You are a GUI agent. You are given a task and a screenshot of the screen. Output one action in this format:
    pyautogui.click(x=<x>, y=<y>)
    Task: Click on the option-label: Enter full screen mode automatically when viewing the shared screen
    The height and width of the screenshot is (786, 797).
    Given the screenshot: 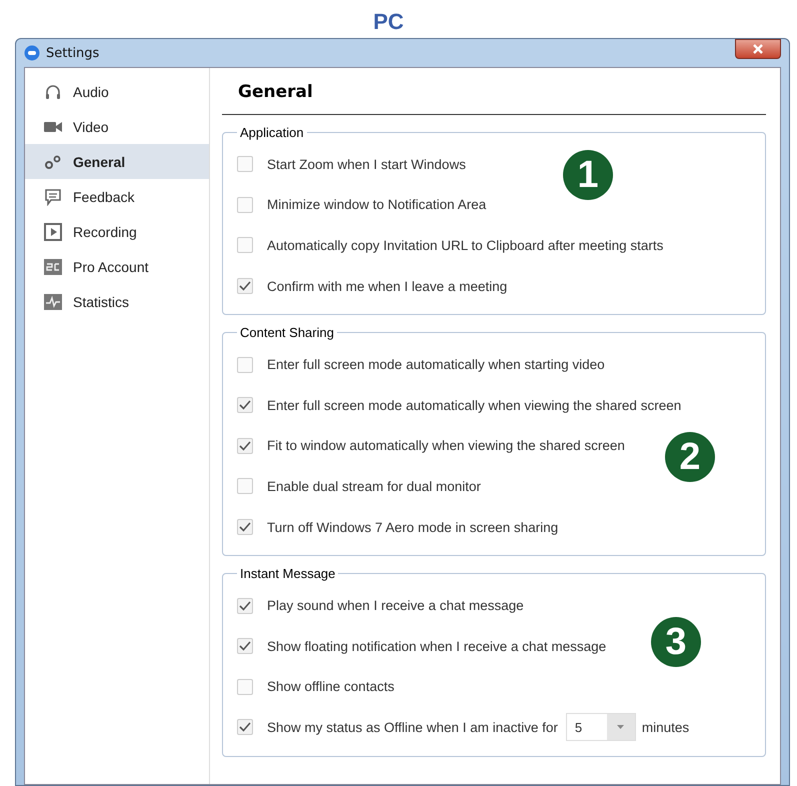 What is the action you would take?
    pyautogui.click(x=474, y=405)
    